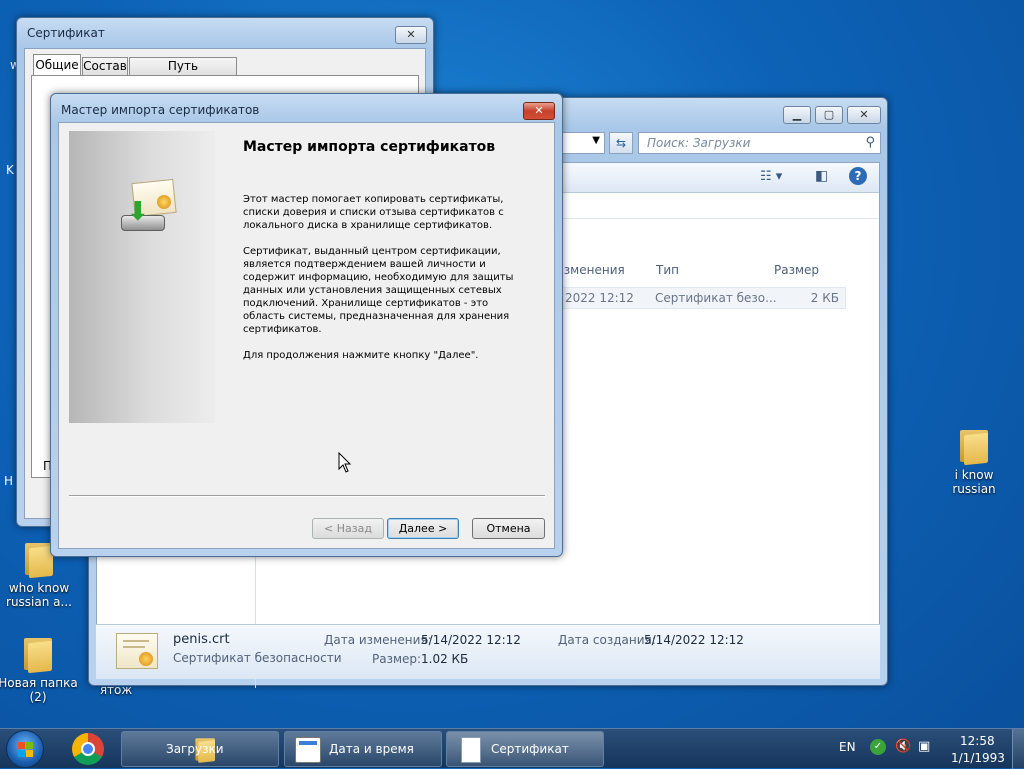 This screenshot has height=769, width=1024. What do you see at coordinates (445, 659) in the screenshot?
I see `details-size-value: 1.02 КБ` at bounding box center [445, 659].